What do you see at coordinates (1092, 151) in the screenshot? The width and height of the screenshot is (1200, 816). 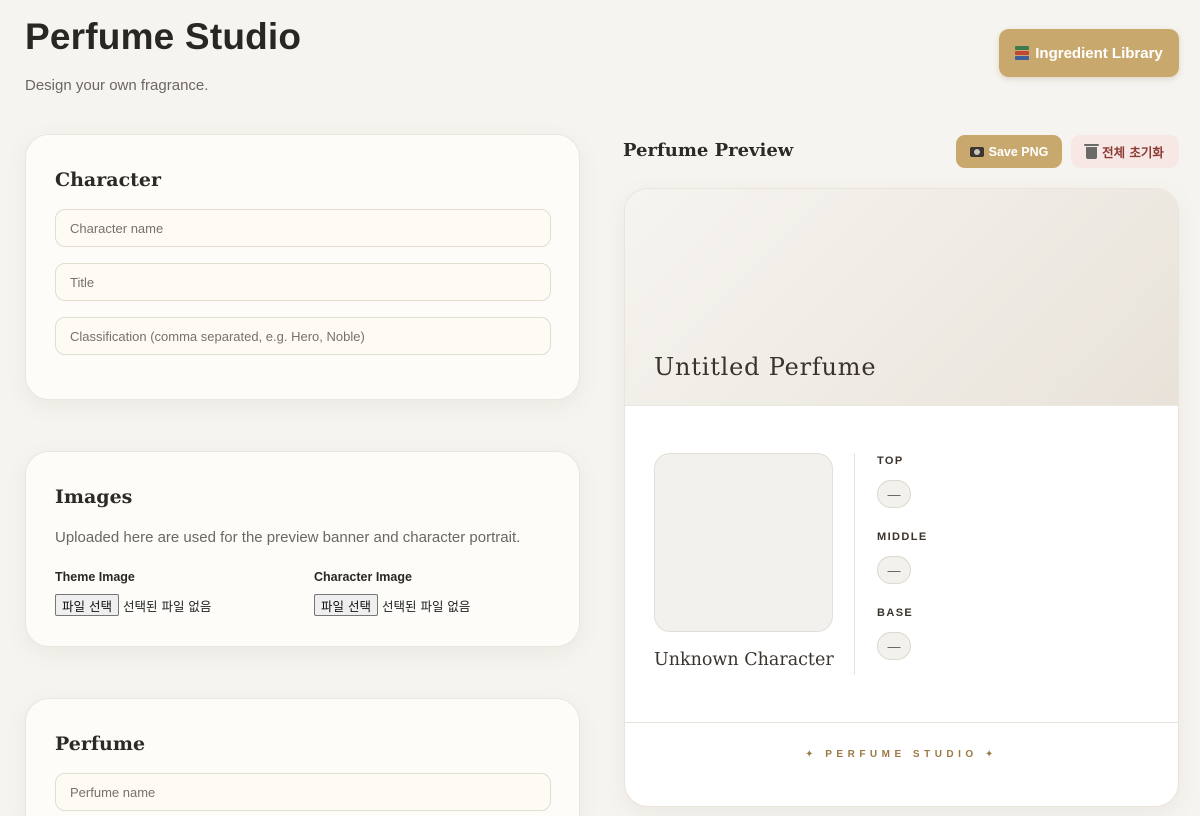 I see `trash-icon` at bounding box center [1092, 151].